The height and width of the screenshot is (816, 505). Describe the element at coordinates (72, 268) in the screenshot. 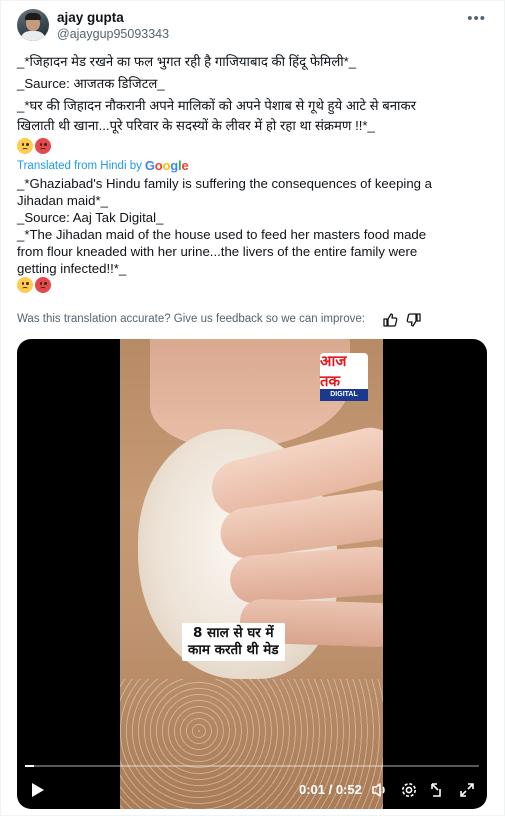

I see `translated-text-line-6: getting infected!!*_` at that location.